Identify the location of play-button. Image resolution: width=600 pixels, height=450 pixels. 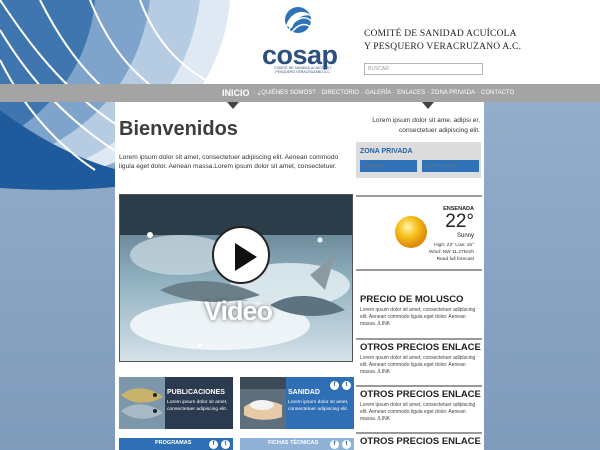
(241, 255).